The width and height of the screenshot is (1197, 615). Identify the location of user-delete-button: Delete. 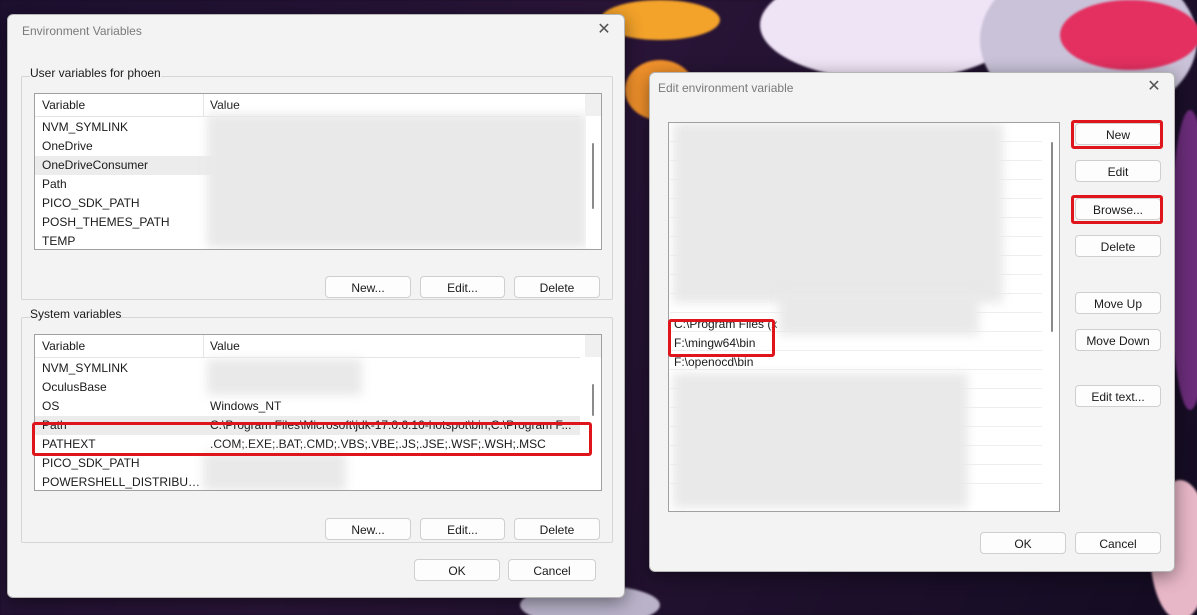
(557, 287).